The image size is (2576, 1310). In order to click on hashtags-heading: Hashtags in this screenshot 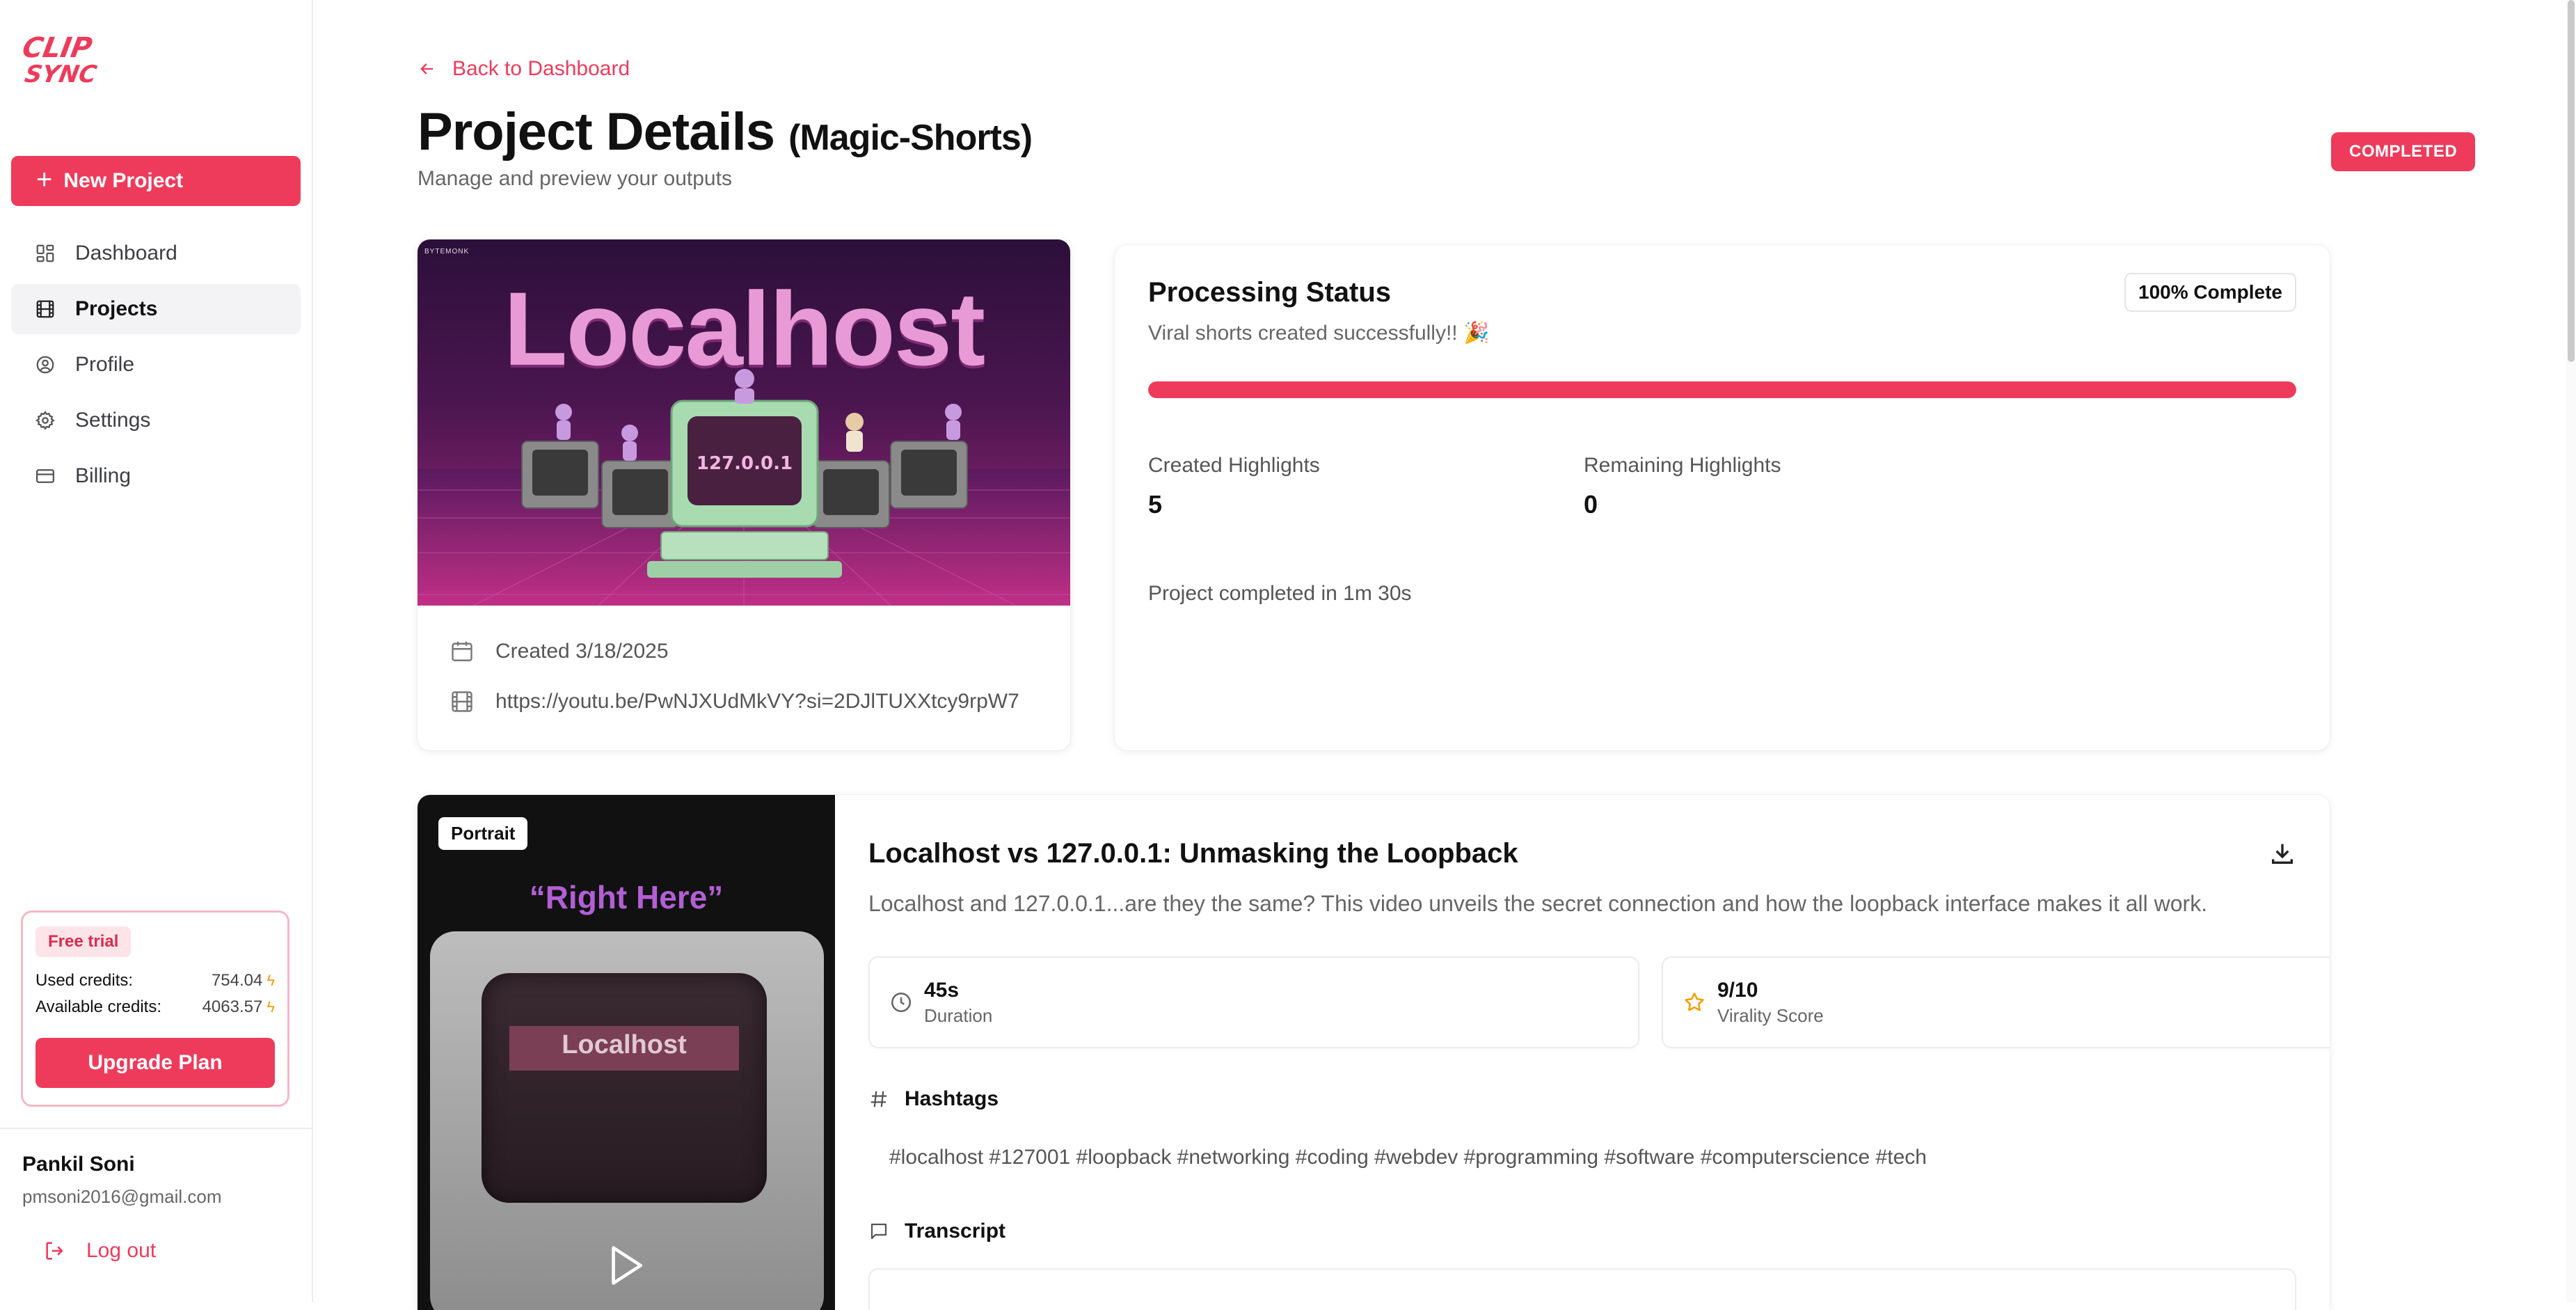, I will do `click(933, 1099)`.